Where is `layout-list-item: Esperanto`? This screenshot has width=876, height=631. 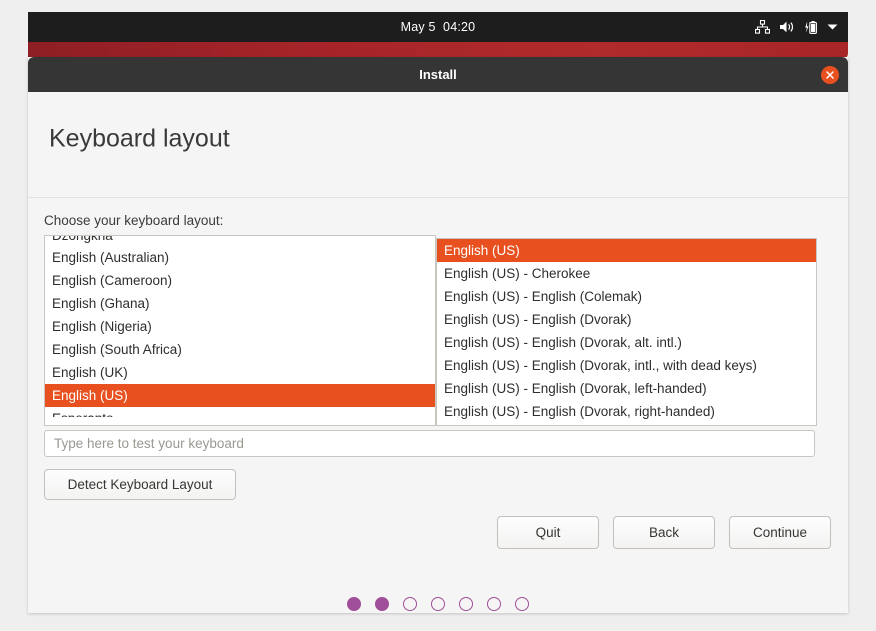 layout-list-item: Esperanto is located at coordinates (240, 412).